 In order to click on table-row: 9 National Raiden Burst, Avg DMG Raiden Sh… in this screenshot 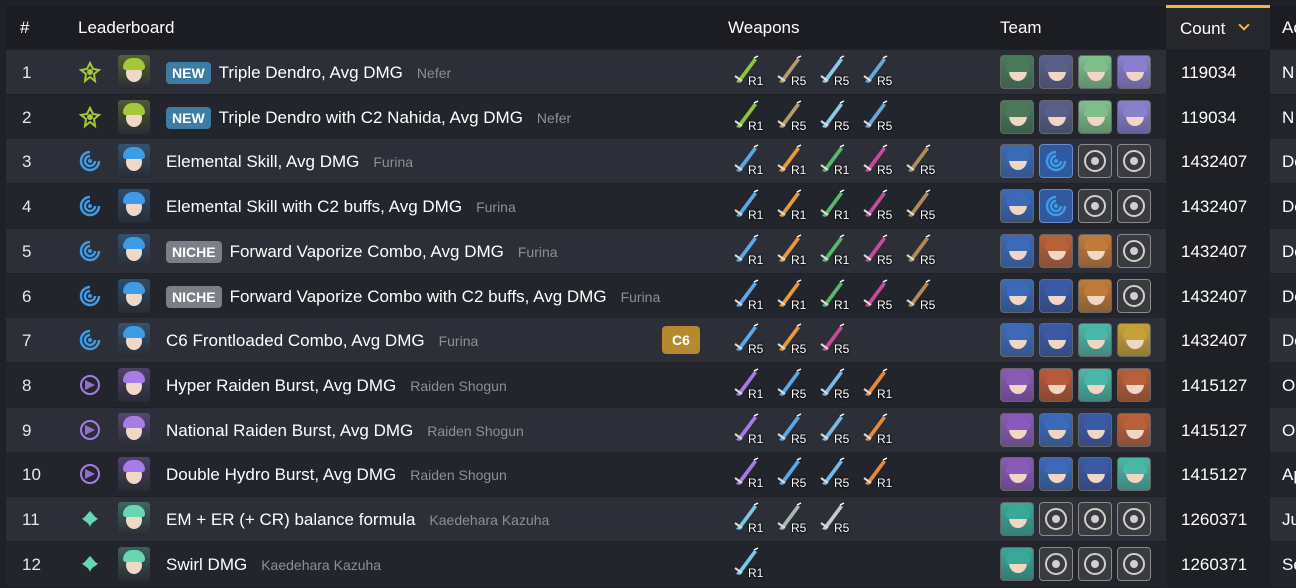, I will do `click(651, 429)`.